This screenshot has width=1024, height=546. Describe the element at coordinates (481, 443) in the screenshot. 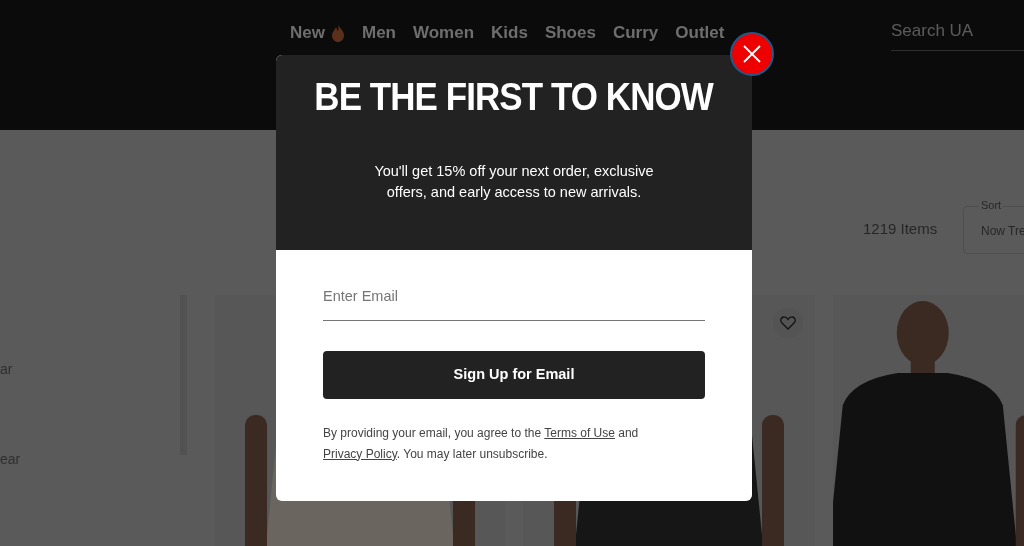

I see `legal-text: By providing your email, you agree to the Terms of Use and Privacy Policy. You may later unsubscribe.` at that location.